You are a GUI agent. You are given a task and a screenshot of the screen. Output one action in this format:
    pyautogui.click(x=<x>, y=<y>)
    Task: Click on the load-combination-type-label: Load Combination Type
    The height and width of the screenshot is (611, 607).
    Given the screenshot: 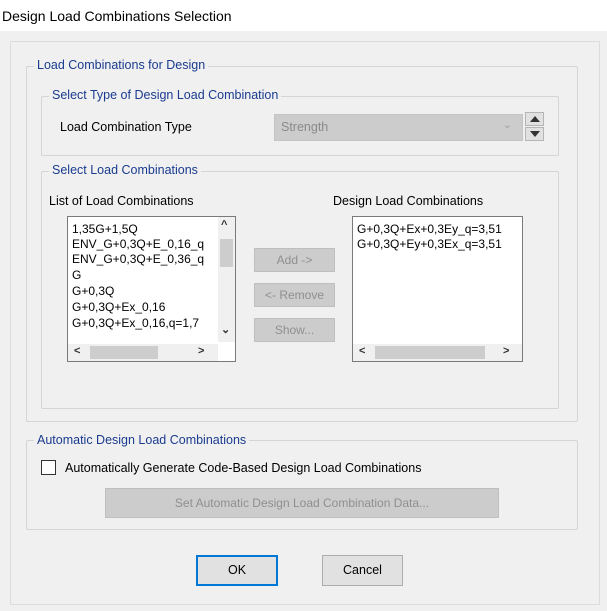 What is the action you would take?
    pyautogui.click(x=126, y=127)
    